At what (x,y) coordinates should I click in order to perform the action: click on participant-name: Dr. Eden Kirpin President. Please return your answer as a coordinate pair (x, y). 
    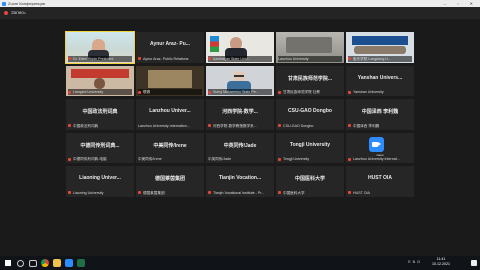
    Looking at the image, I should click on (93, 58).